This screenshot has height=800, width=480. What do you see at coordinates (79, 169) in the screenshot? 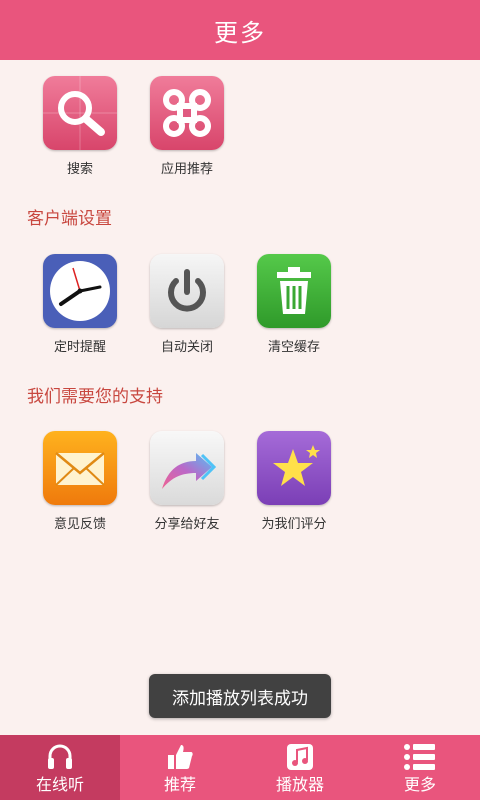
I see `search-label: 搜索` at bounding box center [79, 169].